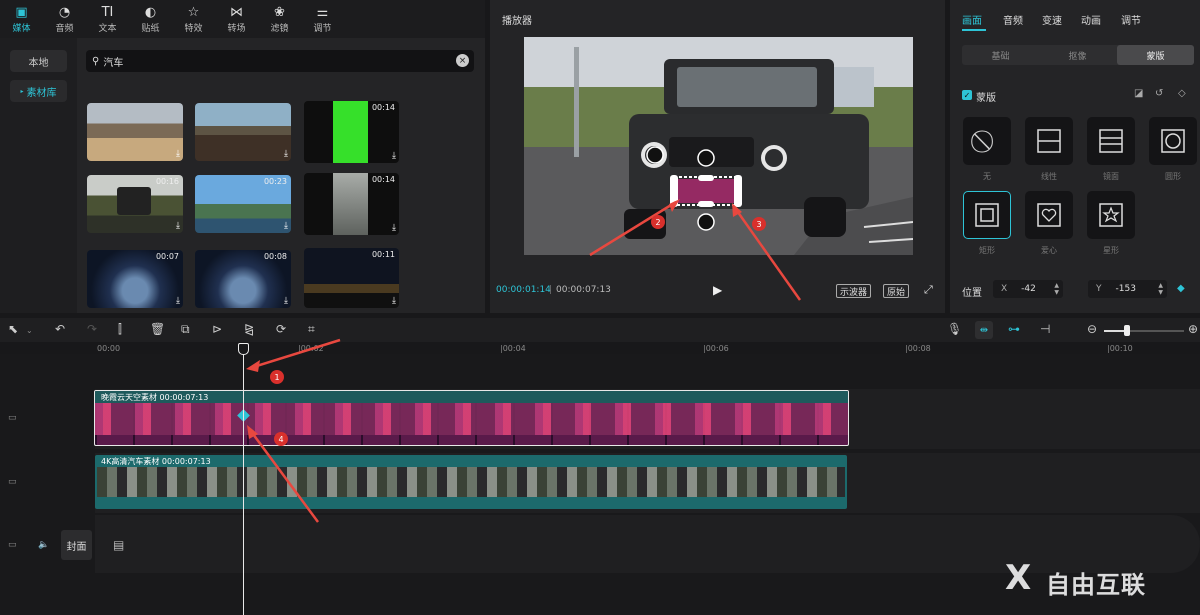 This screenshot has width=1200, height=615. I want to click on watermark-logo-icon: X, so click(1018, 578).